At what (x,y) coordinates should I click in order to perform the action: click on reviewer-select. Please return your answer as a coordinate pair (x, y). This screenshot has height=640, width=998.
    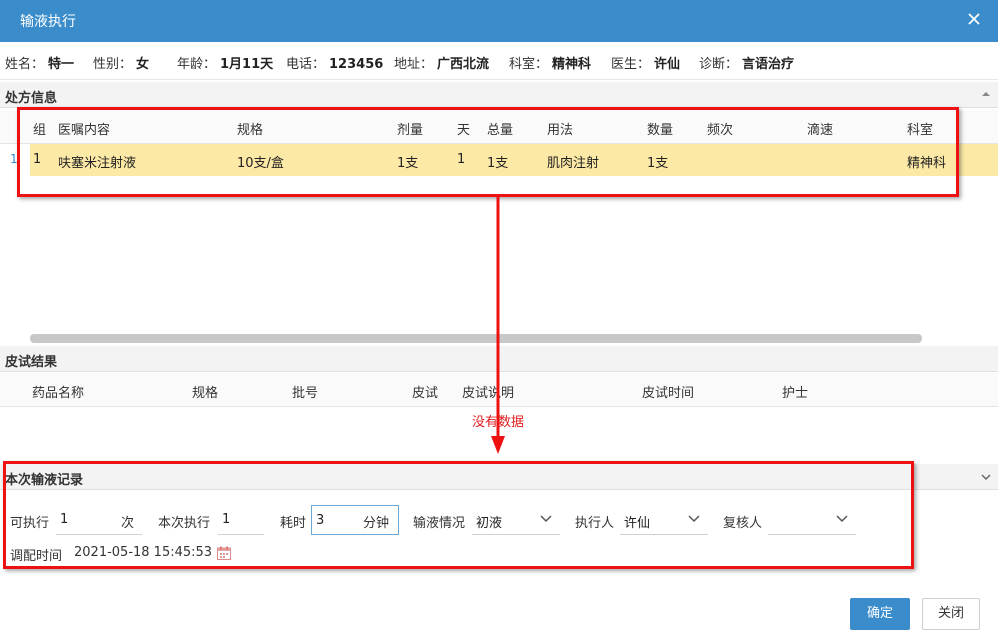
    Looking at the image, I should click on (812, 520).